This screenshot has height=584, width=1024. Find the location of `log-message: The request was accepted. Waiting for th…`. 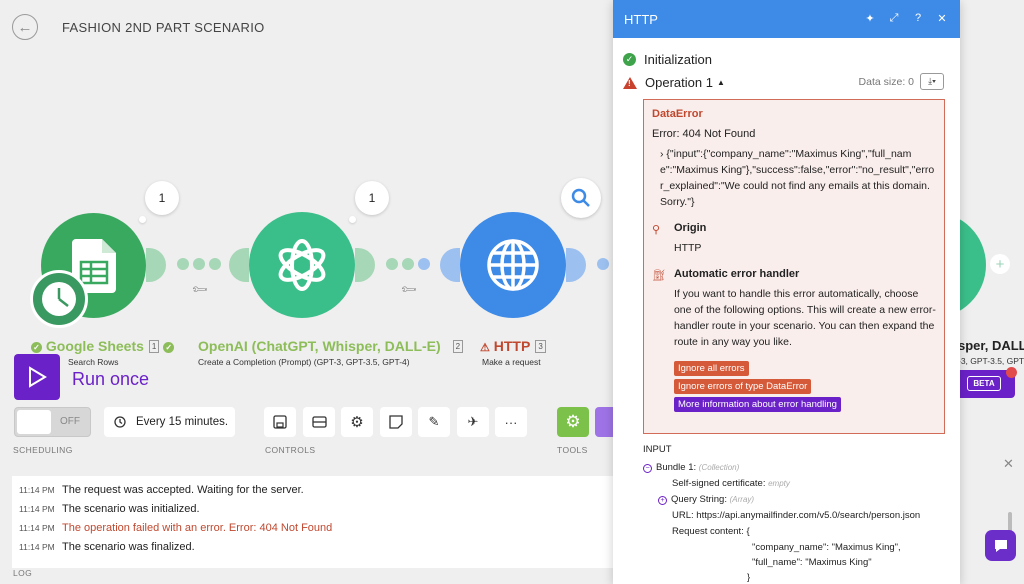

log-message: The request was accepted. Waiting for th… is located at coordinates (183, 489).